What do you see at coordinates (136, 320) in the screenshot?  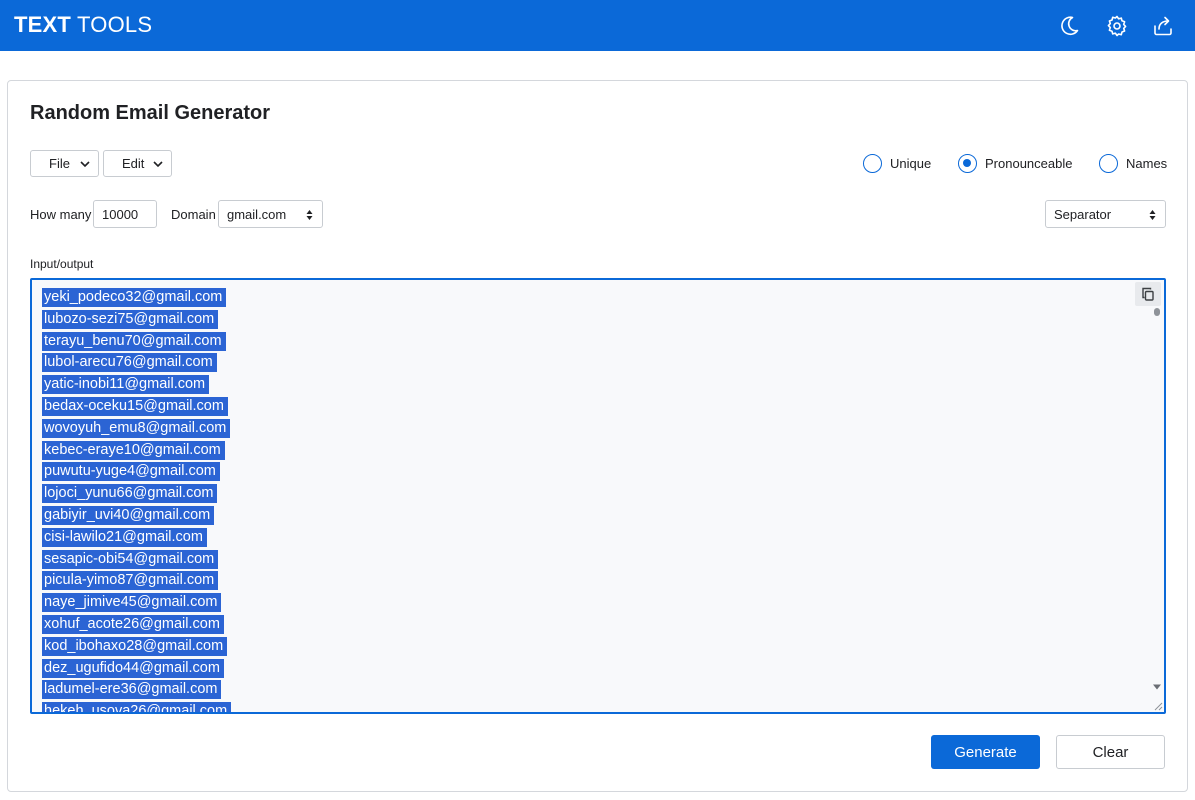 I see `list-item: lubozo-sezi75@gmail.com` at bounding box center [136, 320].